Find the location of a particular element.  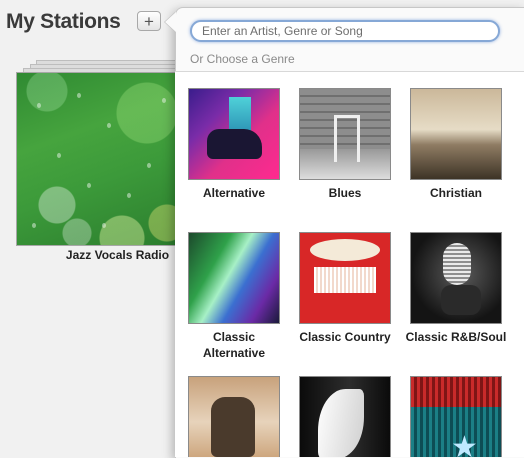

genre-label: Classic Country is located at coordinates (345, 337).